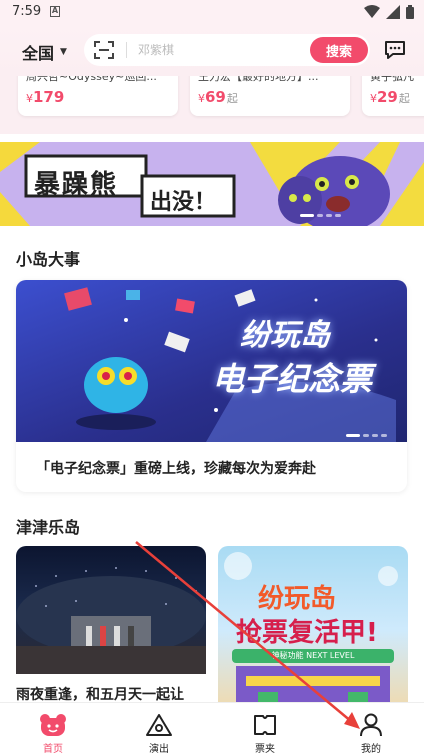 This screenshot has width=424, height=753. I want to click on concert-photo, so click(111, 610).